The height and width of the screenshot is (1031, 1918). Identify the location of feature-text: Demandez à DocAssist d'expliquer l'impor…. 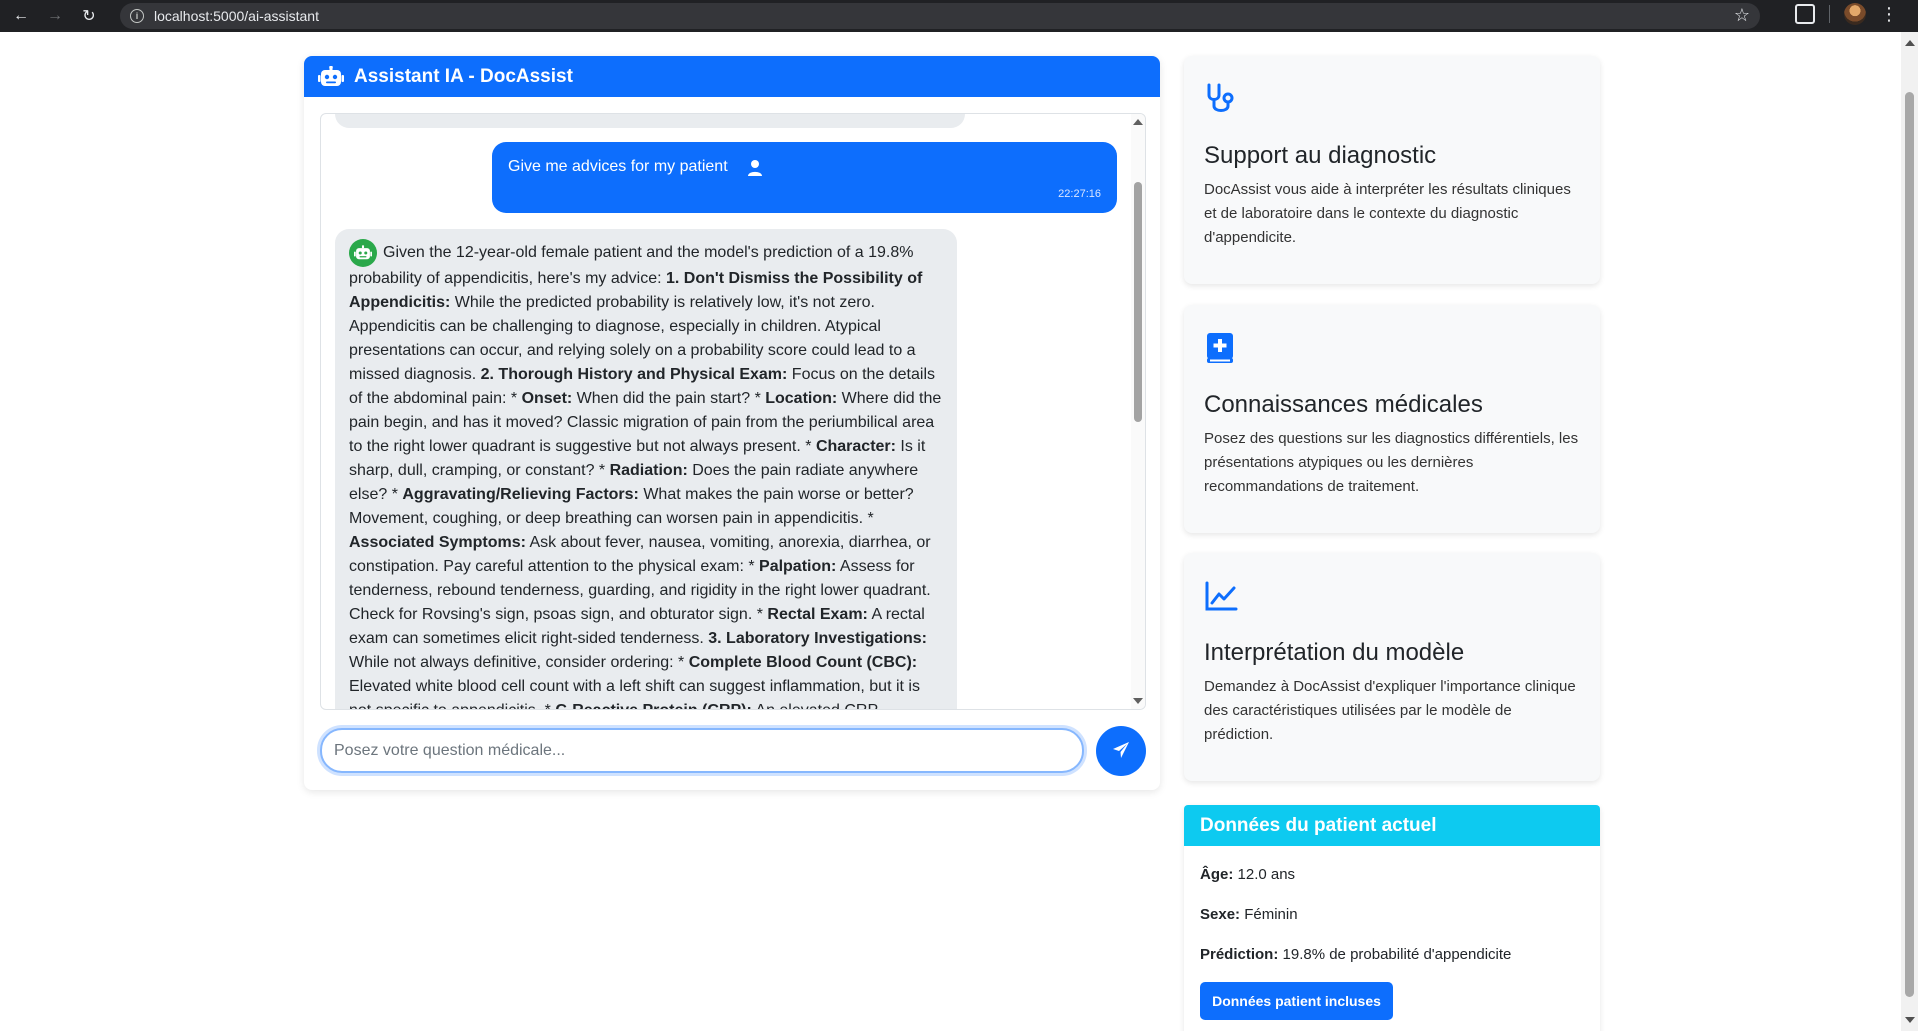
(1390, 710).